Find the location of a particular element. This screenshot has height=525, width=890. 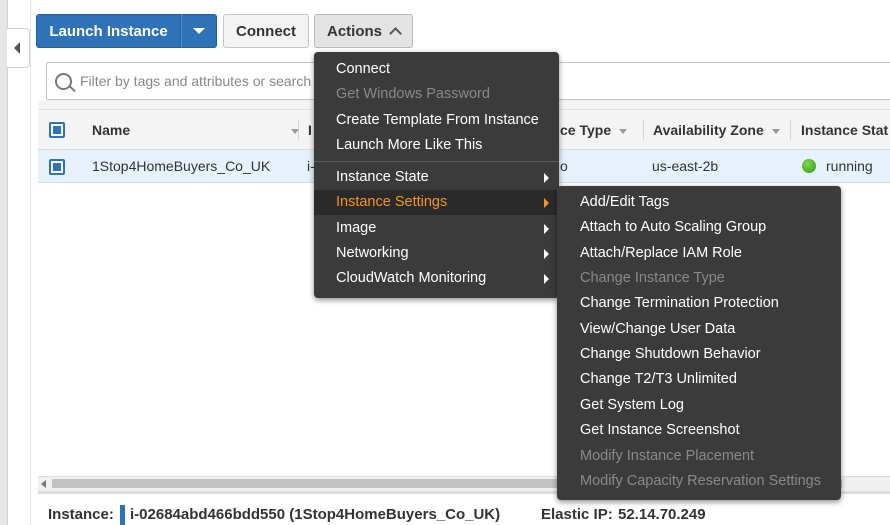

launch-instance-dropdown-button is located at coordinates (199, 31).